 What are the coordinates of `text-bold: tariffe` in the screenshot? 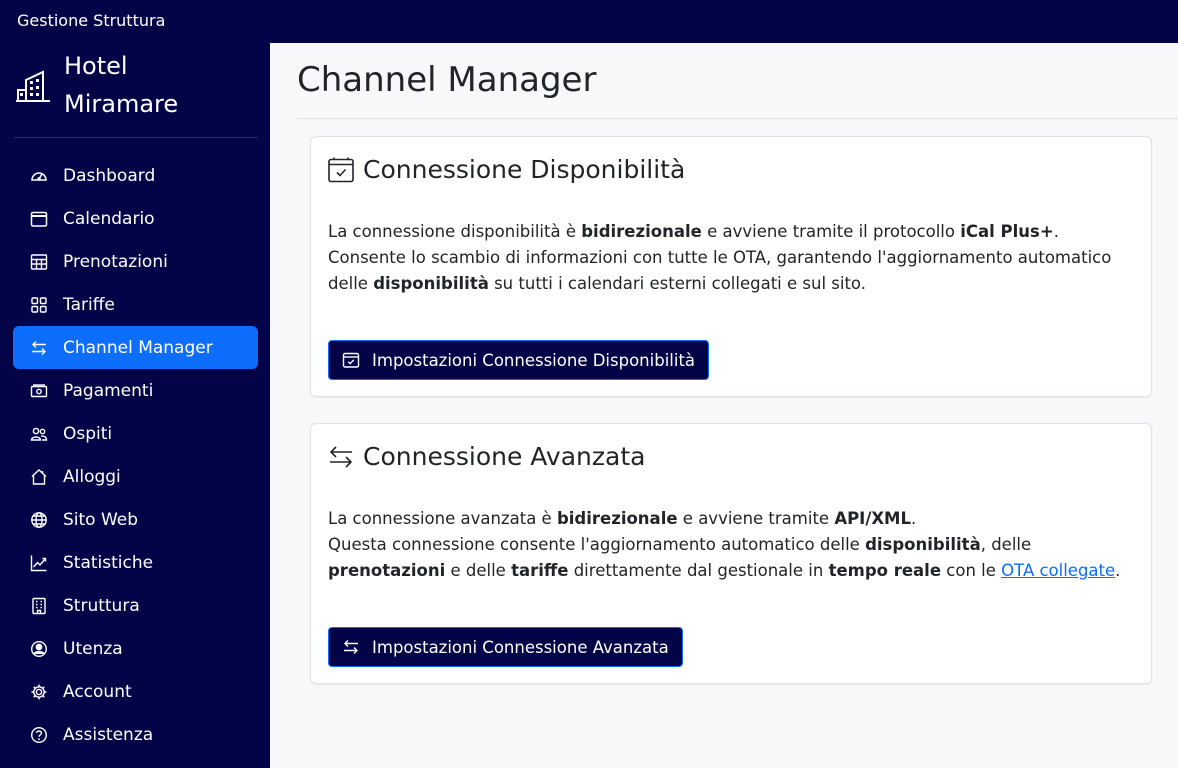 It's located at (540, 570).